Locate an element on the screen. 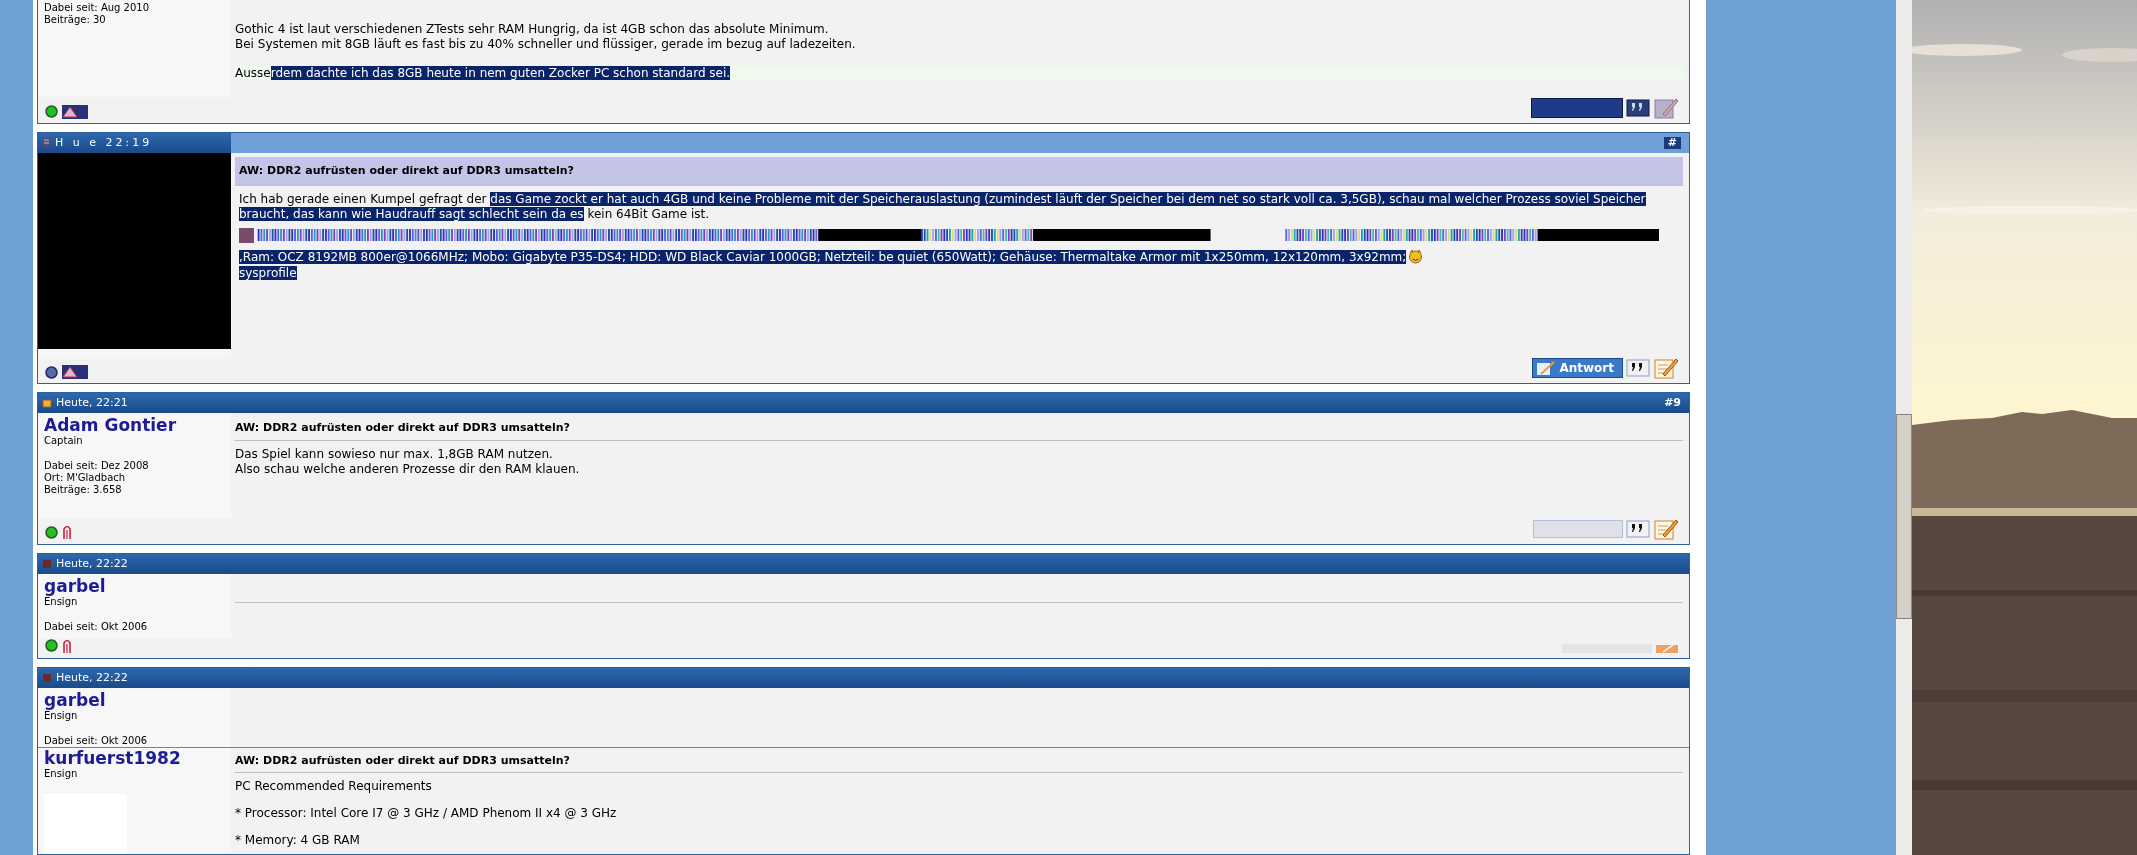  sysprofile-link: sysprofile is located at coordinates (268, 273).